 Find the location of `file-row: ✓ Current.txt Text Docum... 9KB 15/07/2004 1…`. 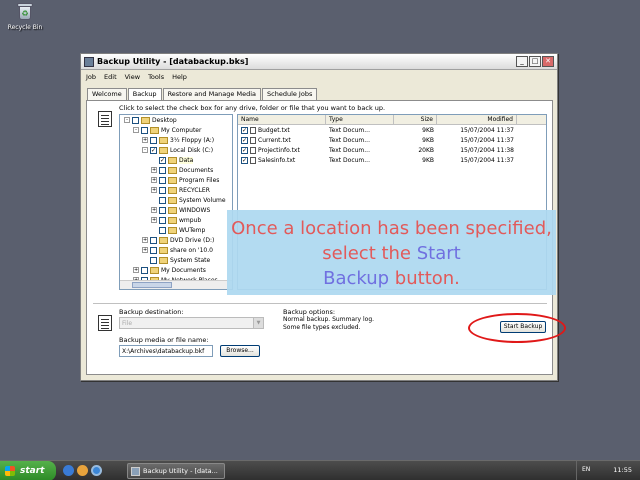

file-row: ✓ Current.txt Text Docum... 9KB 15/07/2004 1… is located at coordinates (392, 140).